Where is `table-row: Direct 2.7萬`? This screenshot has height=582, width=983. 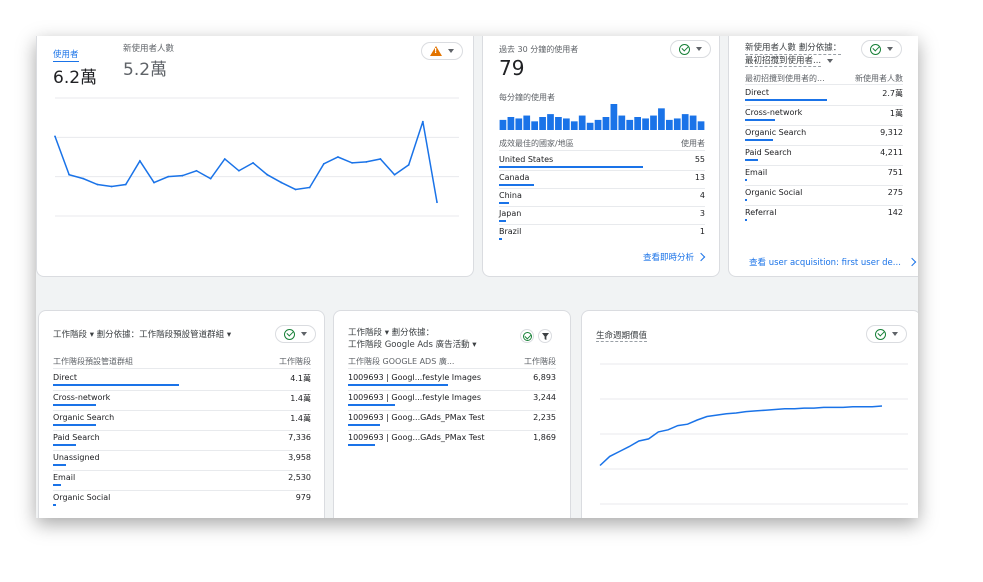
table-row: Direct 2.7萬 is located at coordinates (824, 93).